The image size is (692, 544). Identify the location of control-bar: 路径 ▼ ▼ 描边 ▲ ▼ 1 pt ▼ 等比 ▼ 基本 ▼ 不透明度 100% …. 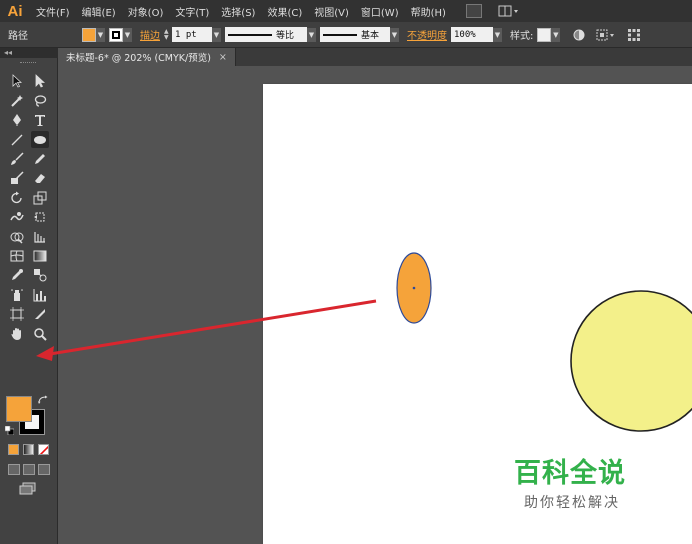
(346, 35).